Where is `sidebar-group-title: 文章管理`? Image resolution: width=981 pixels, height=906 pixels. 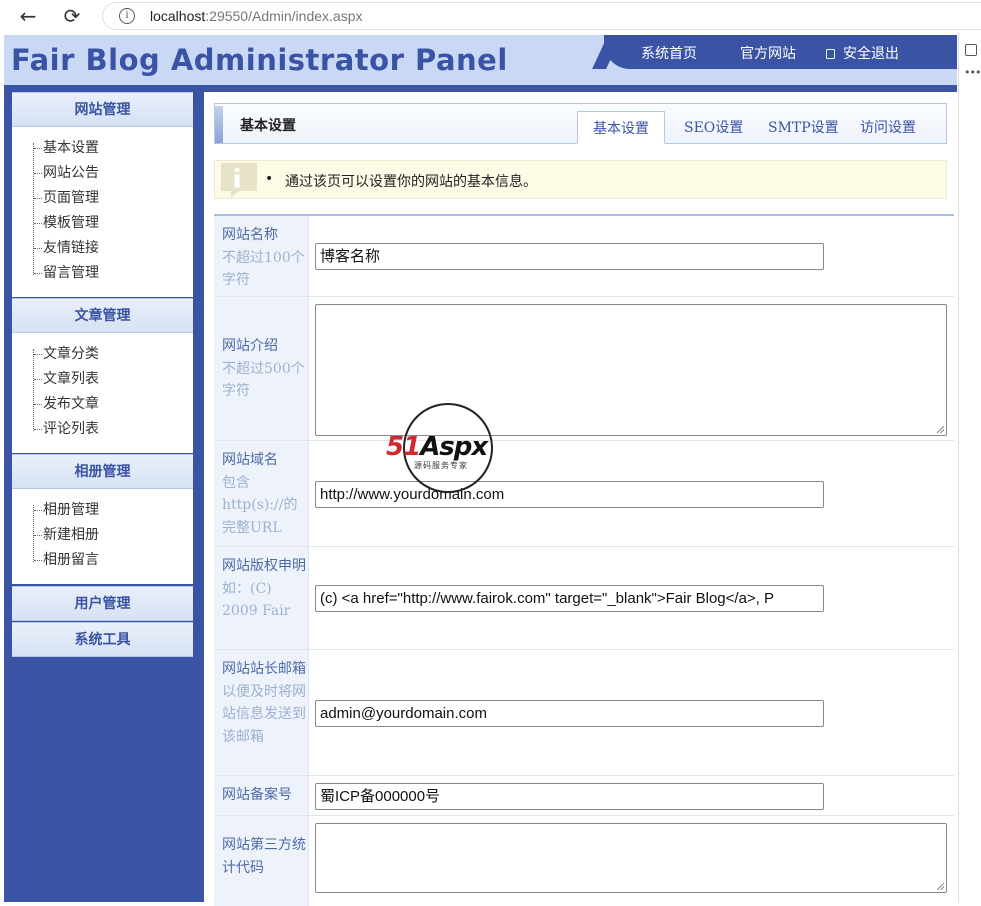 sidebar-group-title: 文章管理 is located at coordinates (102, 315).